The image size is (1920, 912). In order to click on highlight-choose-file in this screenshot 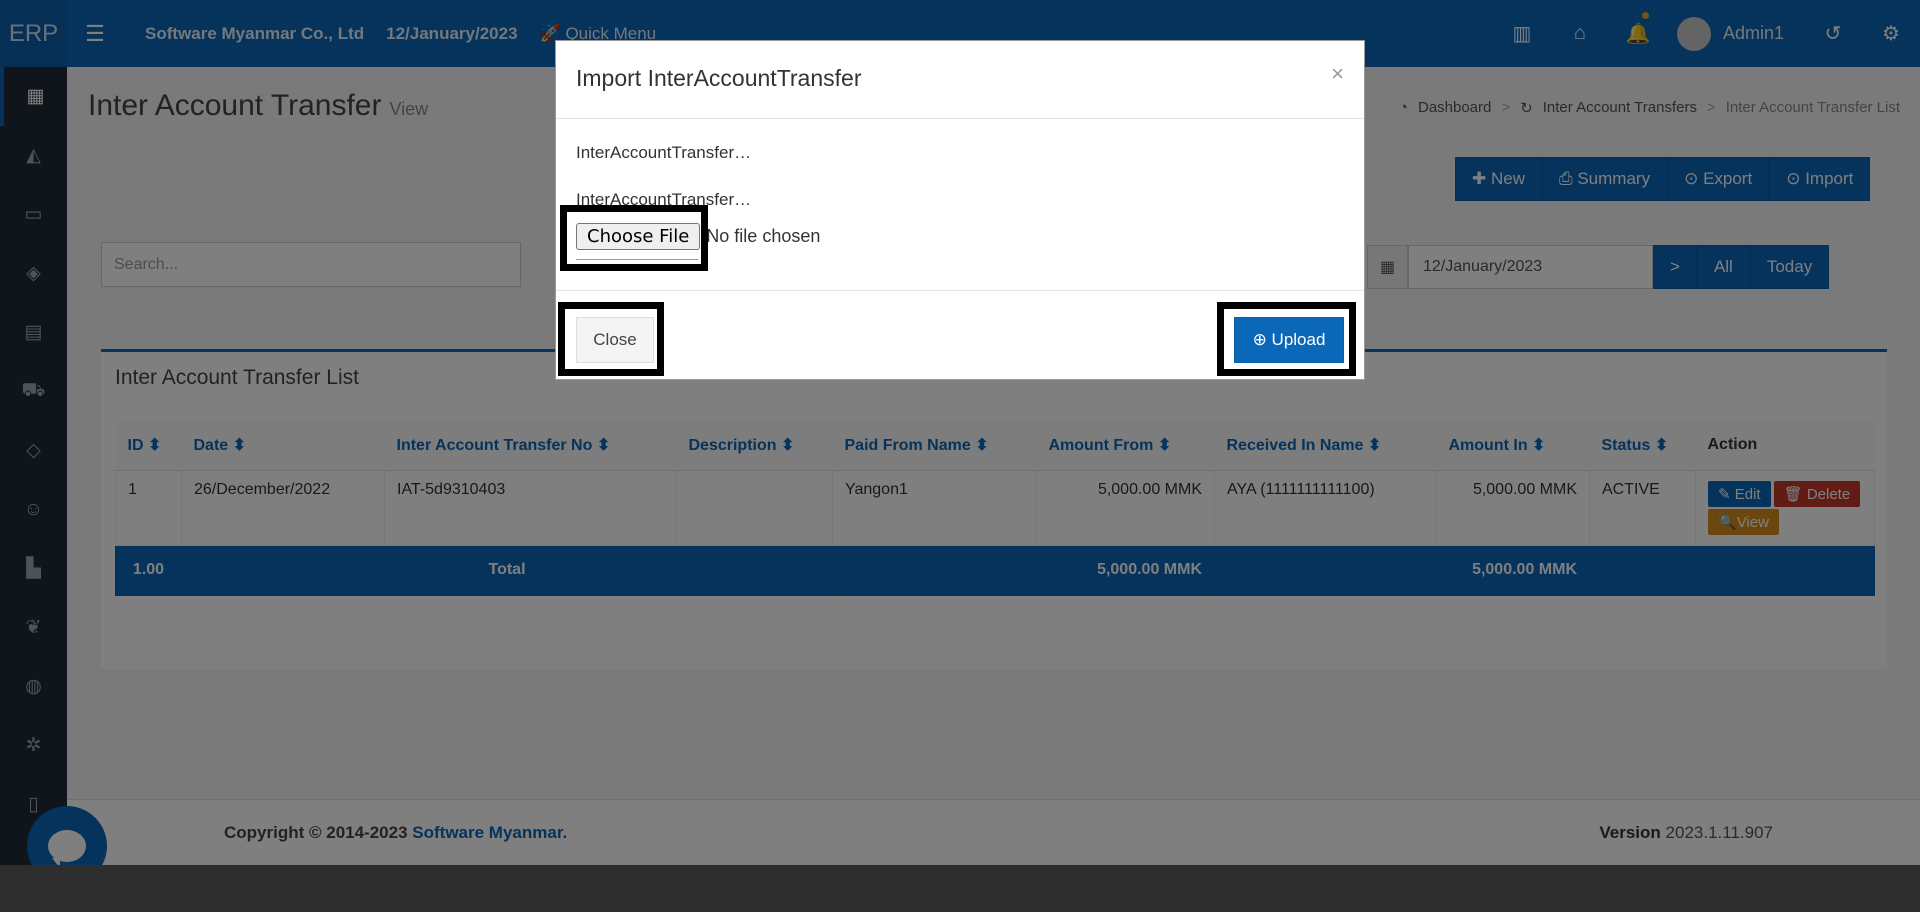, I will do `click(634, 238)`.